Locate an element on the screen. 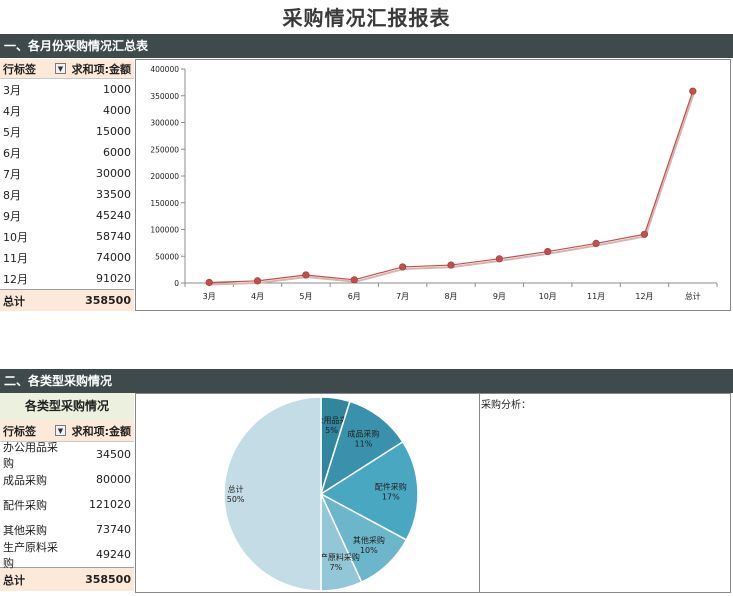  y-tick-label: 50000 is located at coordinates (167, 256).